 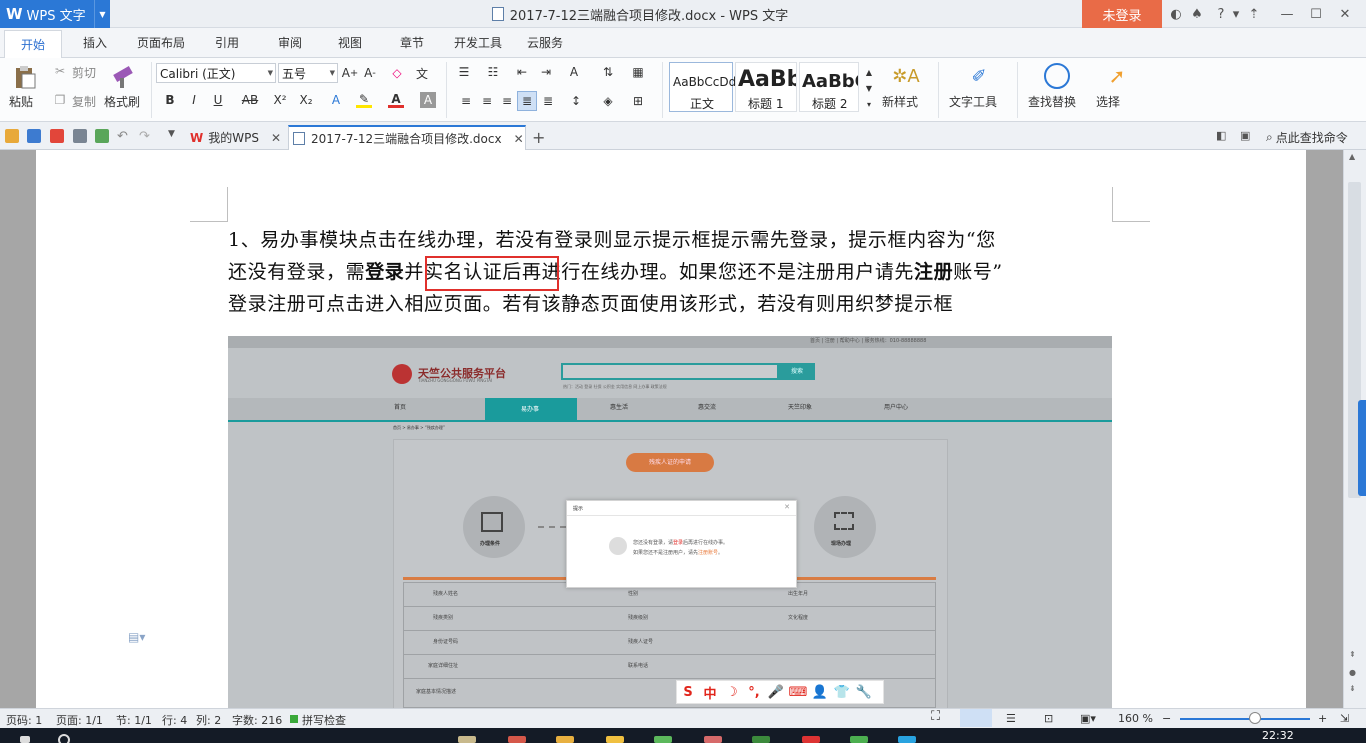 I want to click on print-preview-icon, so click(x=102, y=136).